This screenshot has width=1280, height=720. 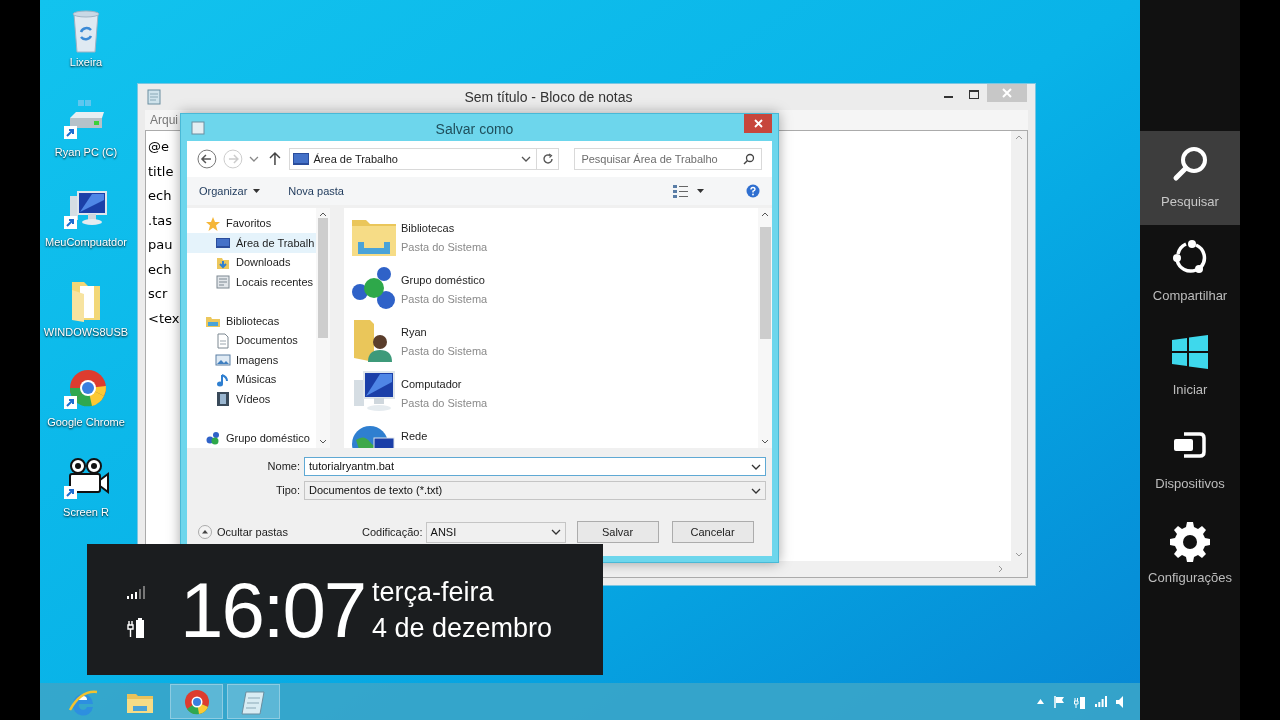 What do you see at coordinates (474, 129) in the screenshot?
I see `dialog-title: Salvar como` at bounding box center [474, 129].